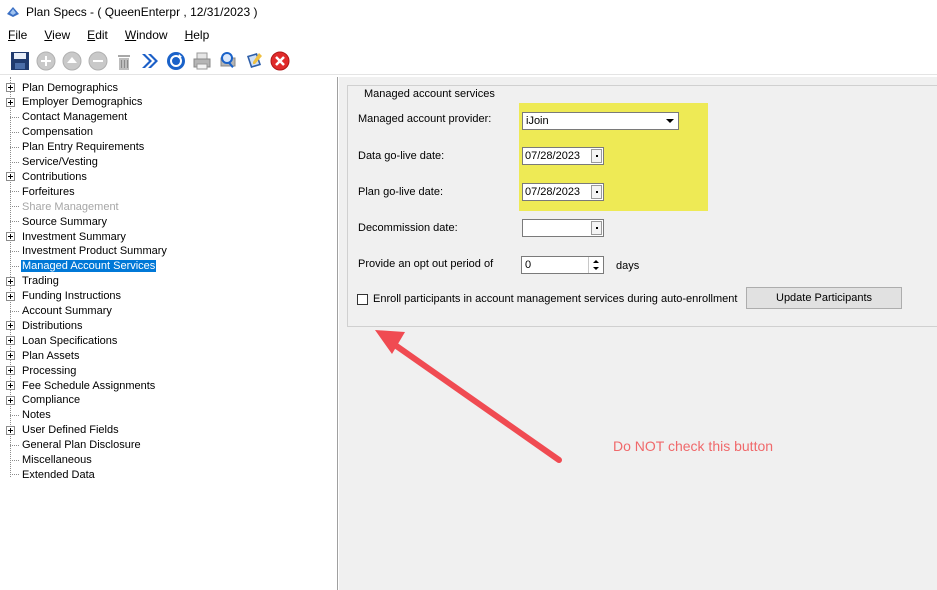 This screenshot has width=937, height=590. Describe the element at coordinates (124, 61) in the screenshot. I see `delete-button` at that location.